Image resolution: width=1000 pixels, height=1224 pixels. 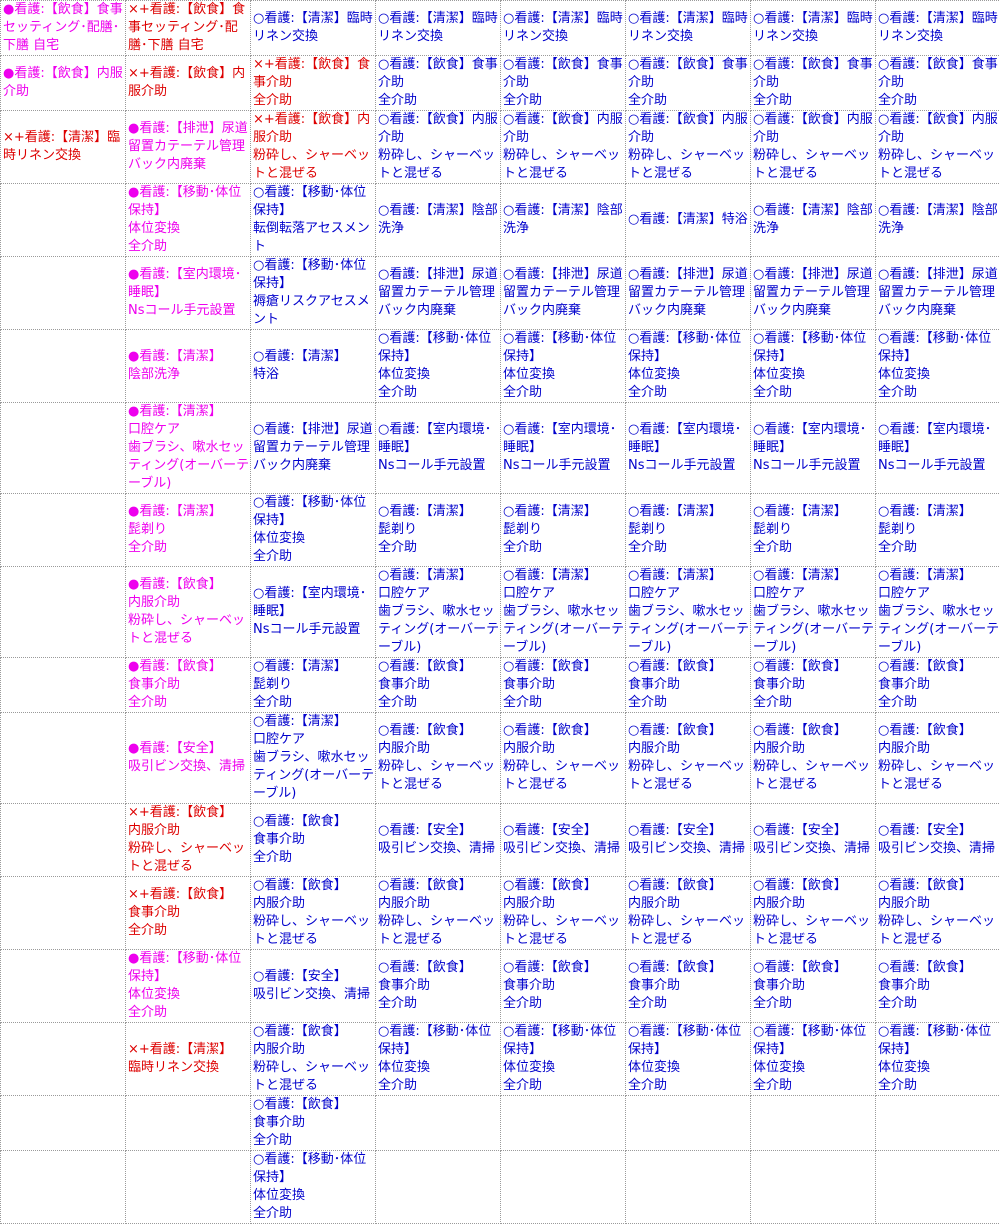 What do you see at coordinates (188, 685) in the screenshot?
I see `schedule-cell-done: ●看護:【飲食】 食事介助 全介助` at bounding box center [188, 685].